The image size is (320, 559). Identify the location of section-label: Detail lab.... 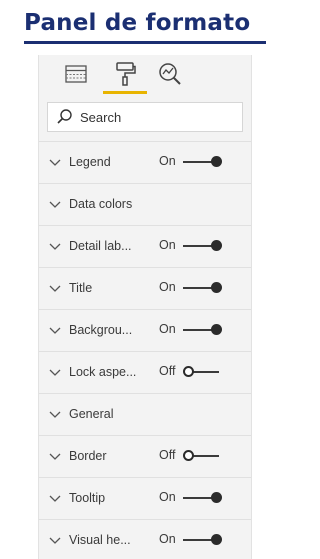
(100, 246).